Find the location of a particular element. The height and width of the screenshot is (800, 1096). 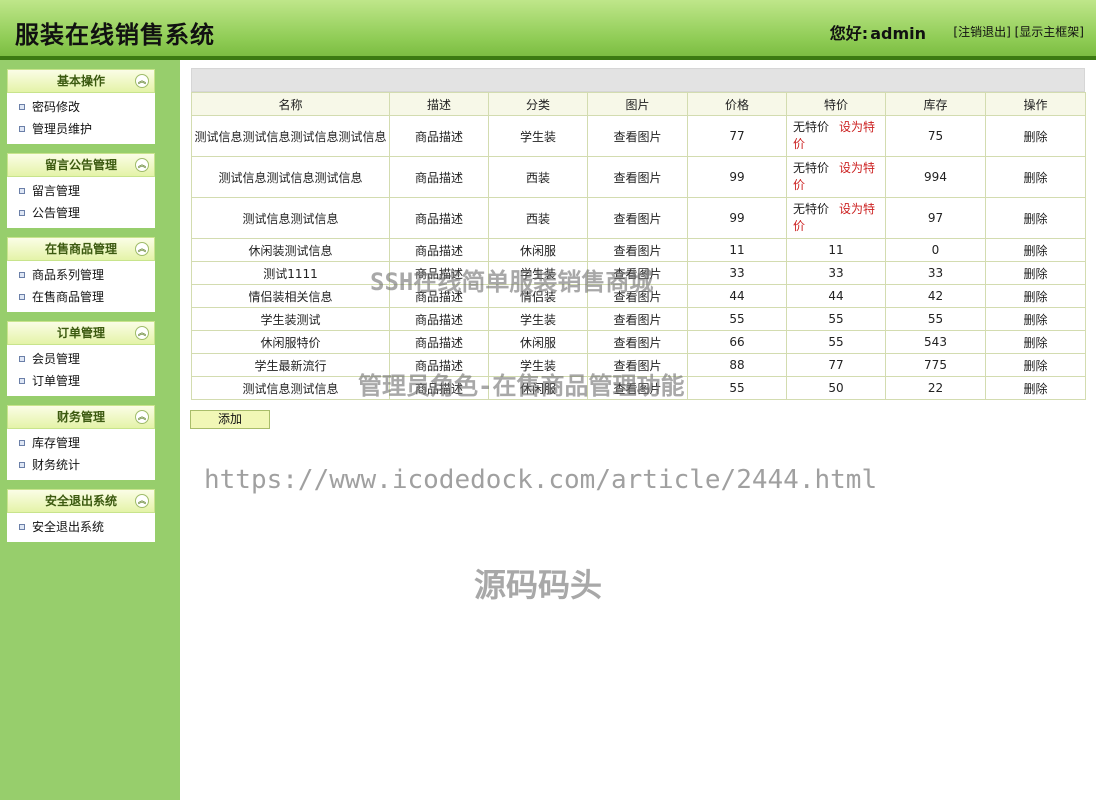

cell-name: 测试信息测试信息测试信息测试信息 is located at coordinates (290, 136).